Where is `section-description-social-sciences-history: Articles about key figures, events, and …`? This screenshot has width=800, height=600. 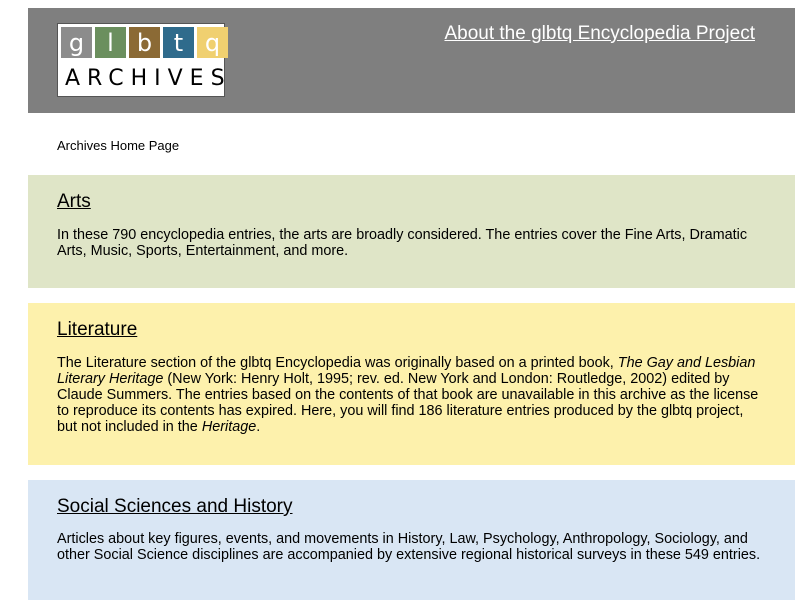
section-description-social-sciences-history: Articles about key figures, events, and … is located at coordinates (409, 547).